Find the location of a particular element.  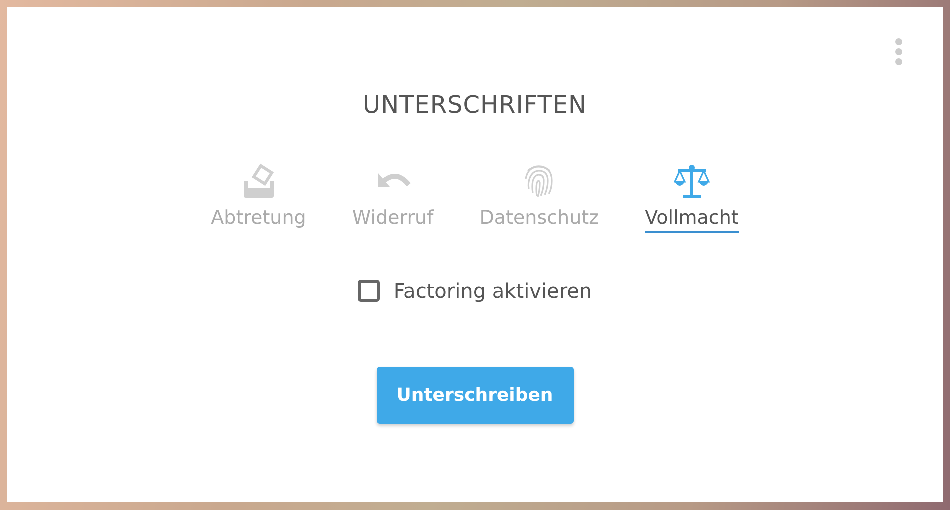

eraser-icon is located at coordinates (259, 181).